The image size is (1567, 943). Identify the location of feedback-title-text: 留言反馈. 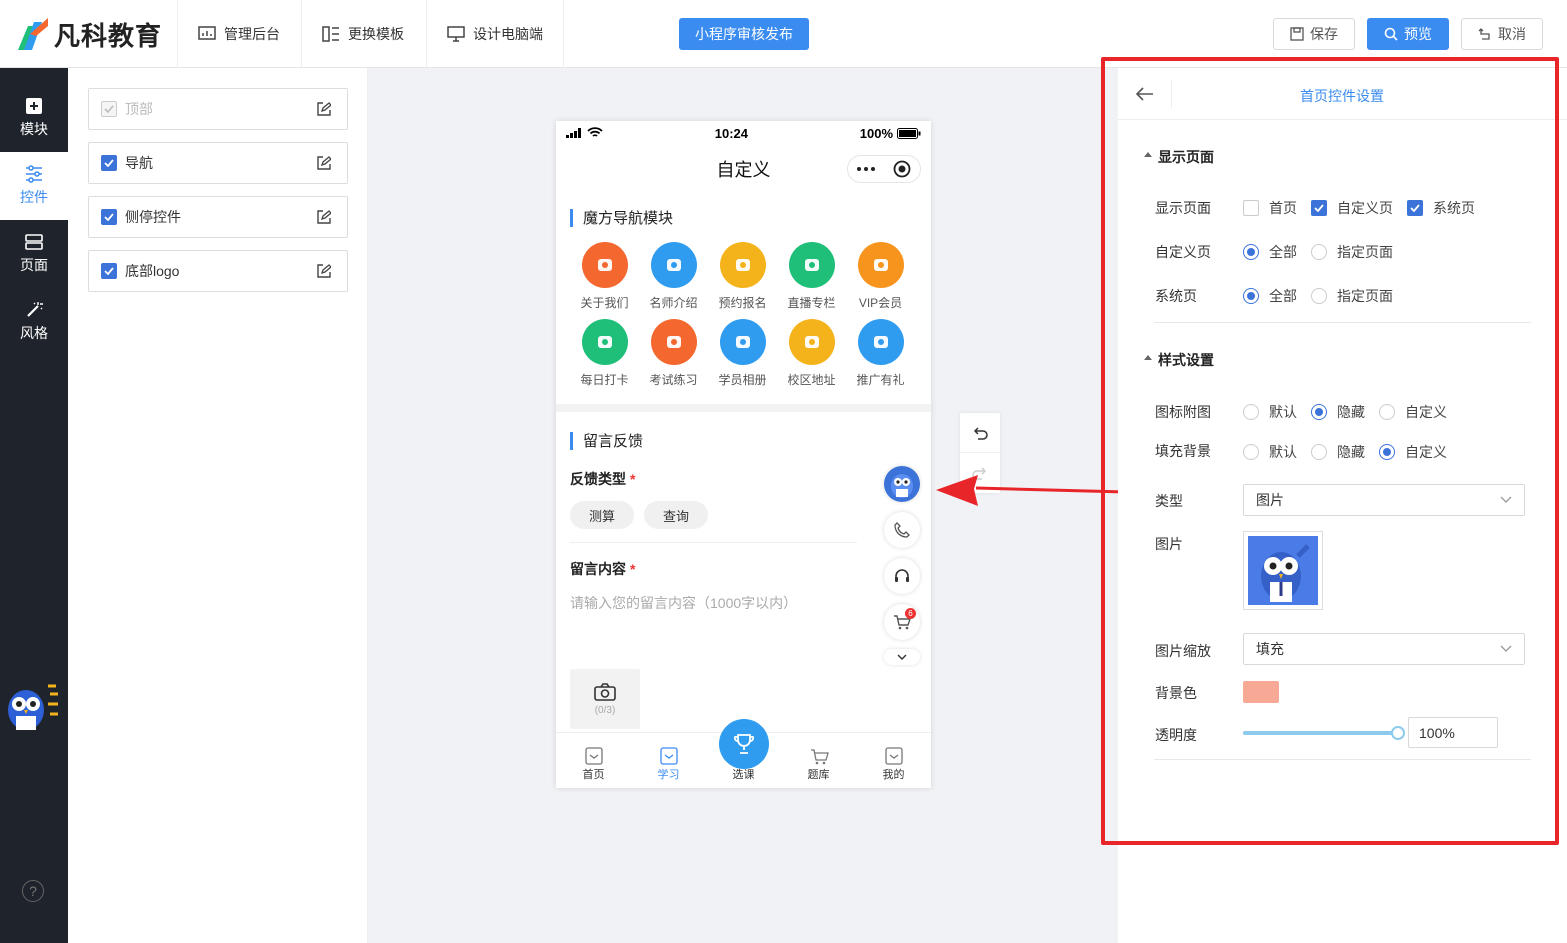
(613, 441).